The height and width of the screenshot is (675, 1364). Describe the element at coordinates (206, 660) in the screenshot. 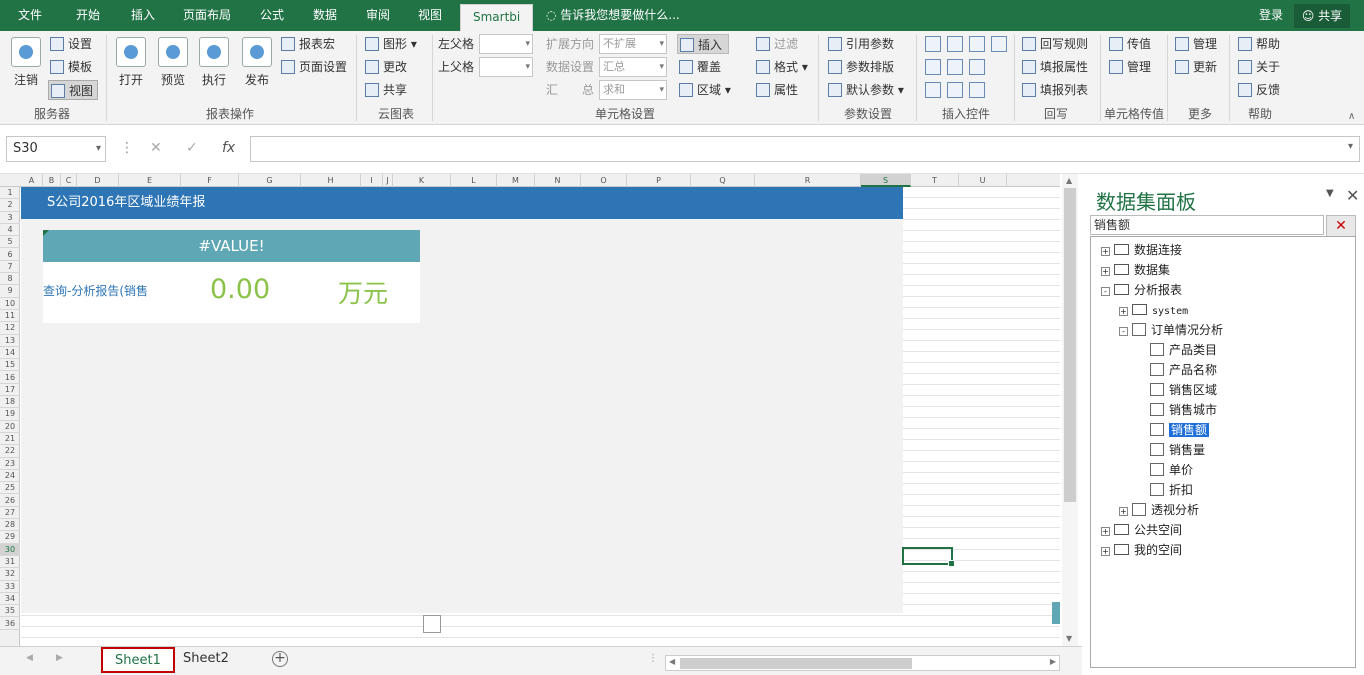

I see `sheet-tab-2: Sheet2` at that location.